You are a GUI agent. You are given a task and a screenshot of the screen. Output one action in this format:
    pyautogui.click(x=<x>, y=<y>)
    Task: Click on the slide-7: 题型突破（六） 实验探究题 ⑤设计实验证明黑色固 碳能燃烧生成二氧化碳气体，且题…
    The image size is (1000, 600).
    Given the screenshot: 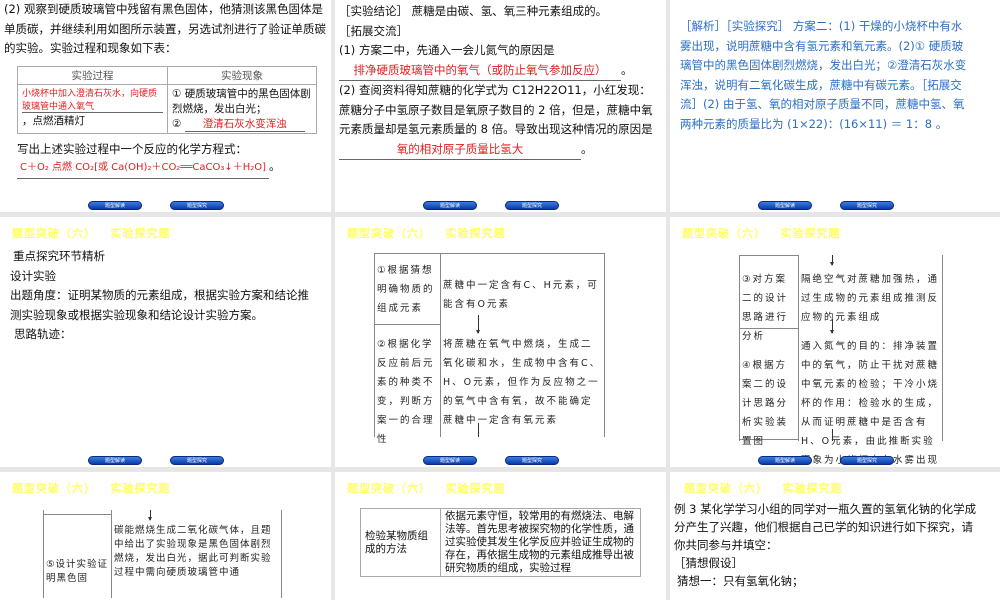 What is the action you would take?
    pyautogui.click(x=165, y=536)
    